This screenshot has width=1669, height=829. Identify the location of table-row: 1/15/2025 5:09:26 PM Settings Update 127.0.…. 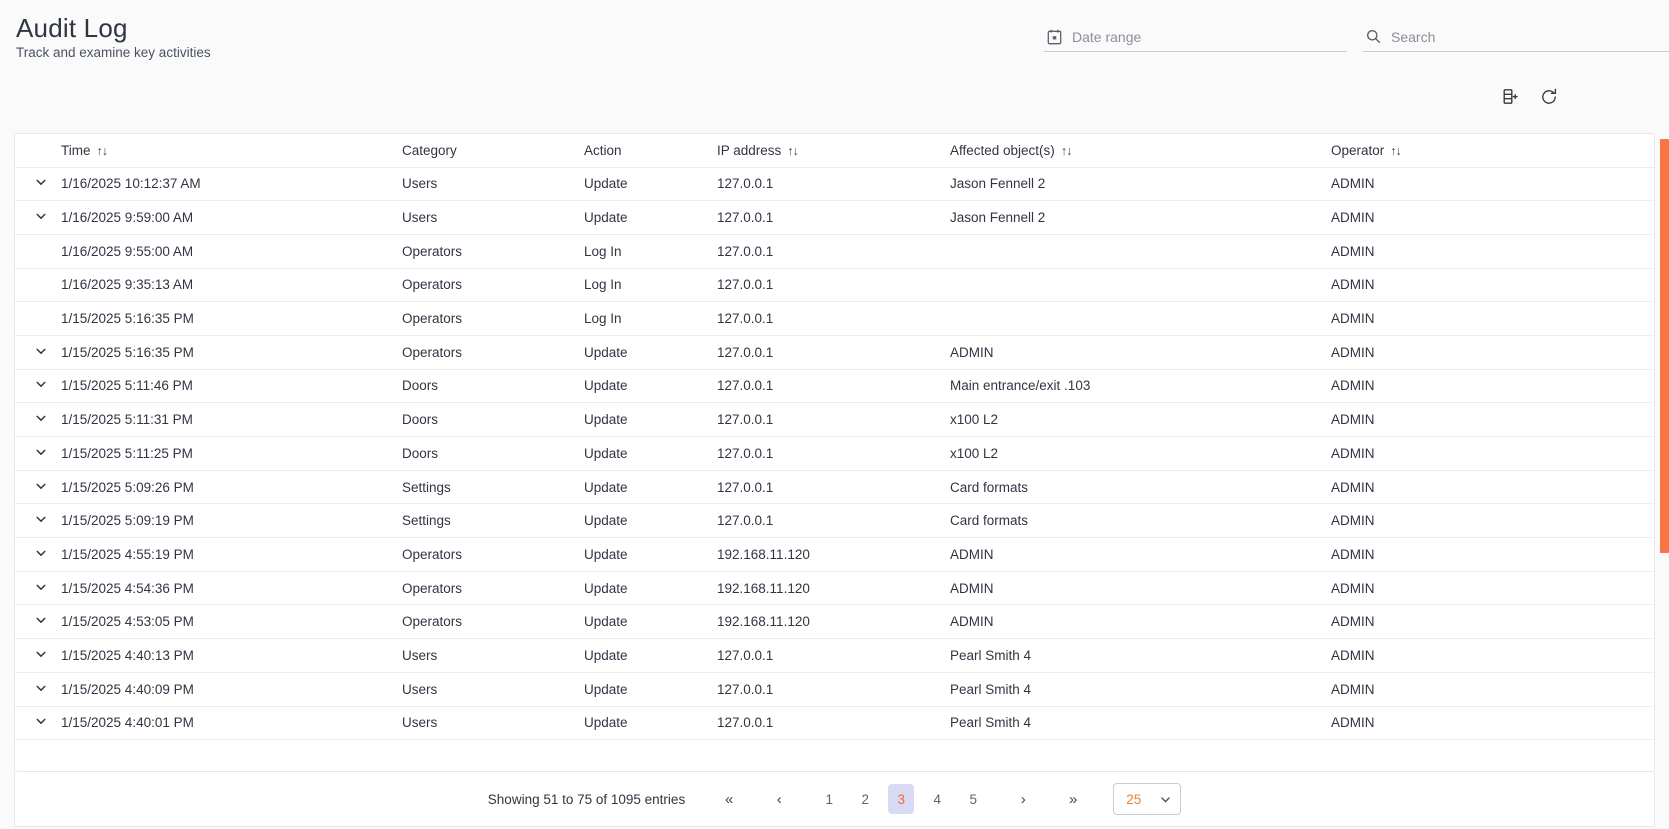
(834, 487).